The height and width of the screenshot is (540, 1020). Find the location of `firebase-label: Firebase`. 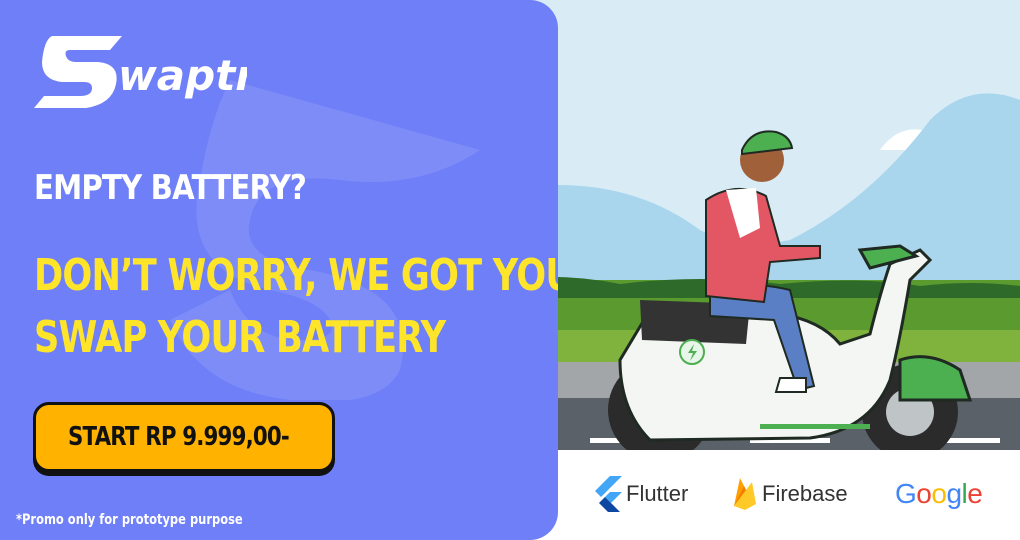

firebase-label: Firebase is located at coordinates (805, 493).